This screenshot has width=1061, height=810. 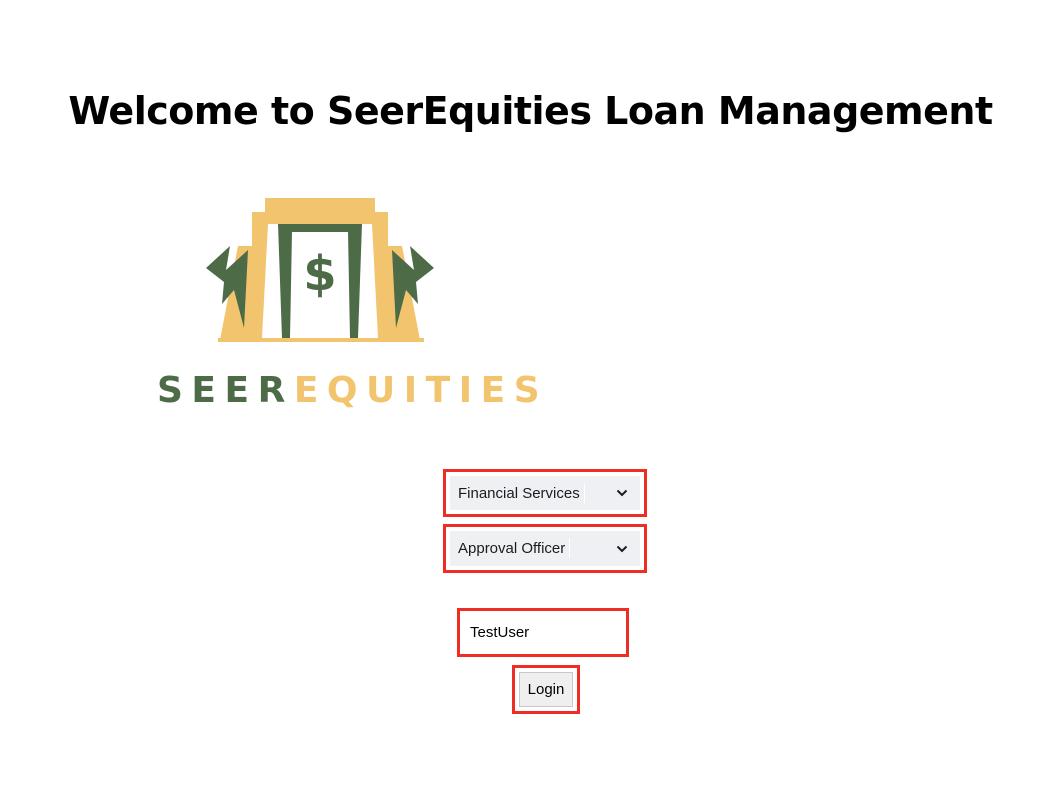 I want to click on department-select: Financial Services, so click(x=545, y=493).